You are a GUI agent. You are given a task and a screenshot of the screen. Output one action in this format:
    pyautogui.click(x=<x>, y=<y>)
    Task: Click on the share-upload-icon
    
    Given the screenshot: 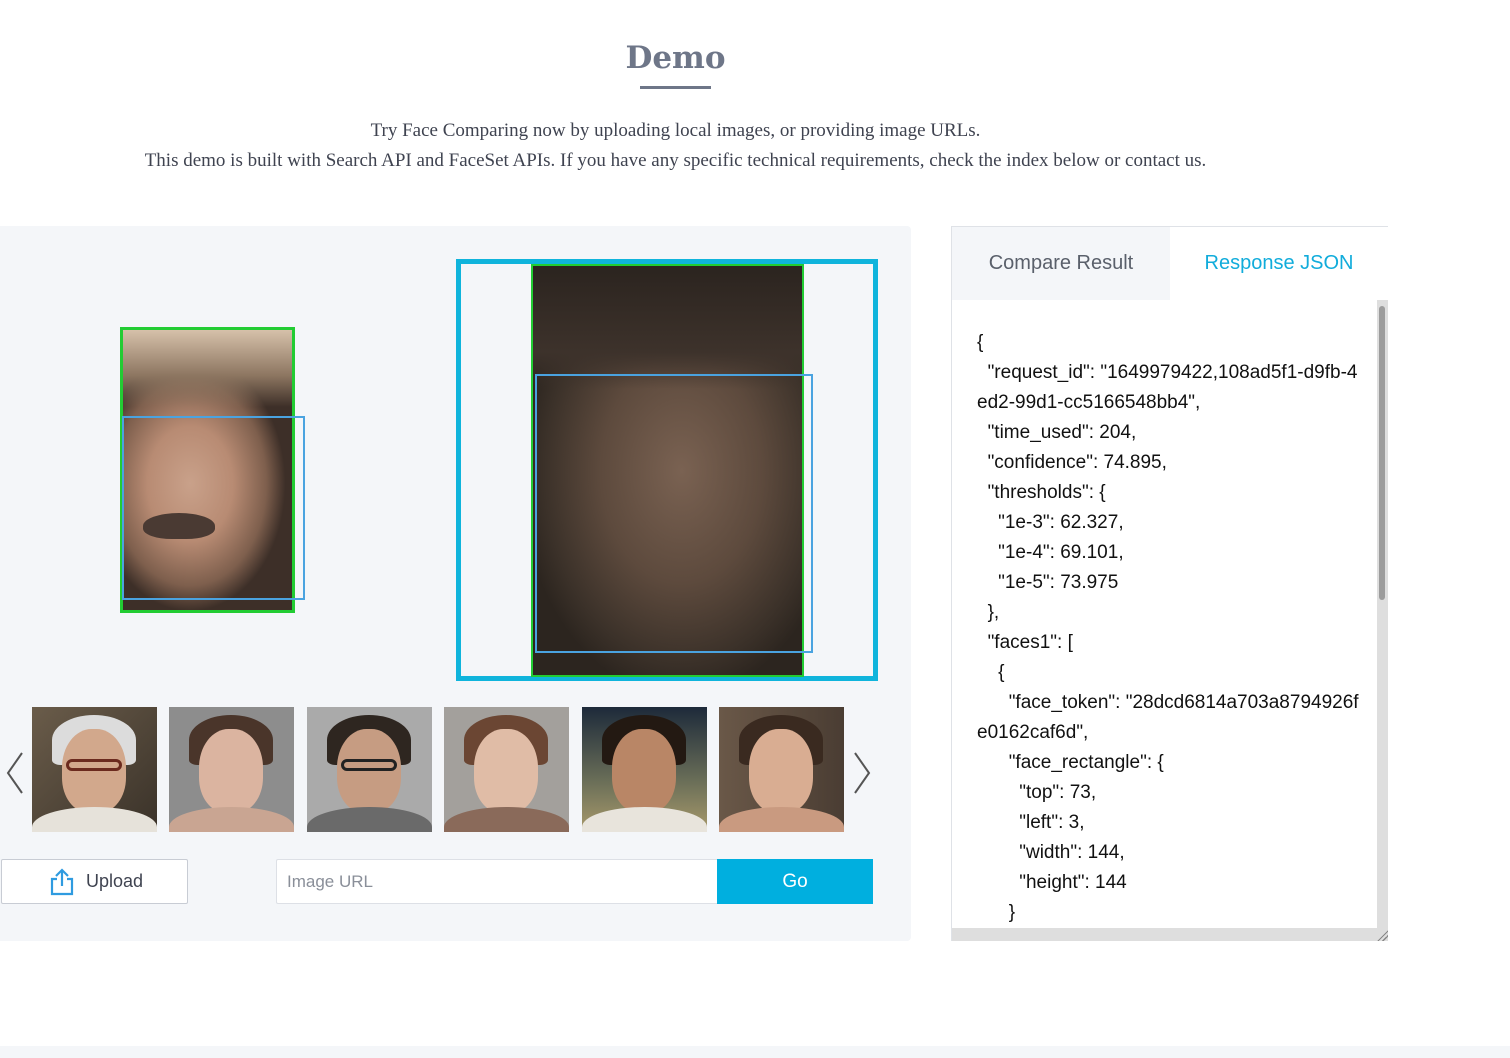 What is the action you would take?
    pyautogui.click(x=62, y=882)
    